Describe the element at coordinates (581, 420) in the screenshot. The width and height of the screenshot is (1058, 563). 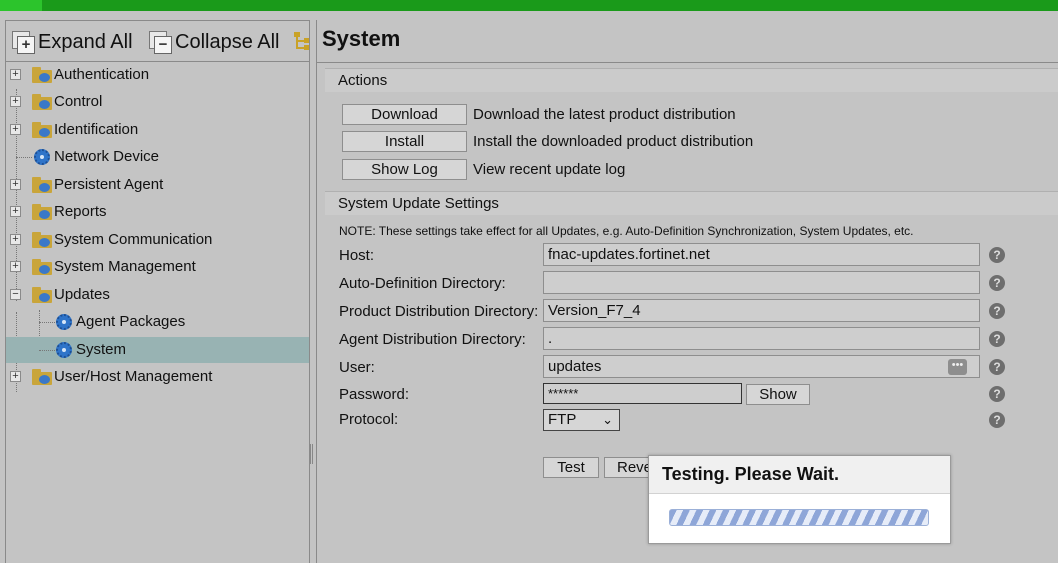
I see `protocol-select: FTP ⌄` at that location.